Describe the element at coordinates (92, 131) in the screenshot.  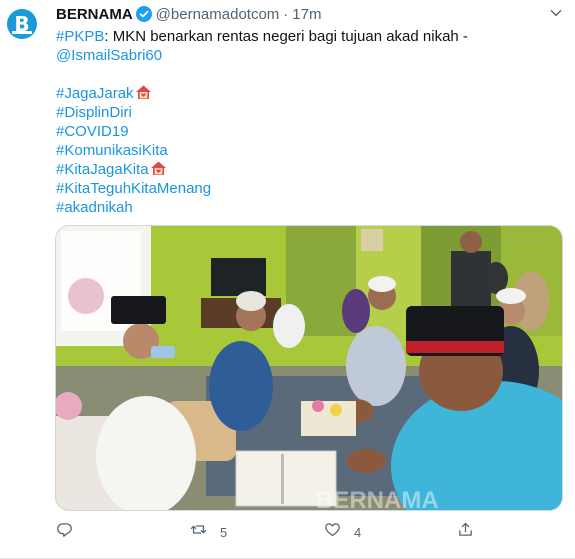
I see `hashtag-link: #COVID19` at that location.